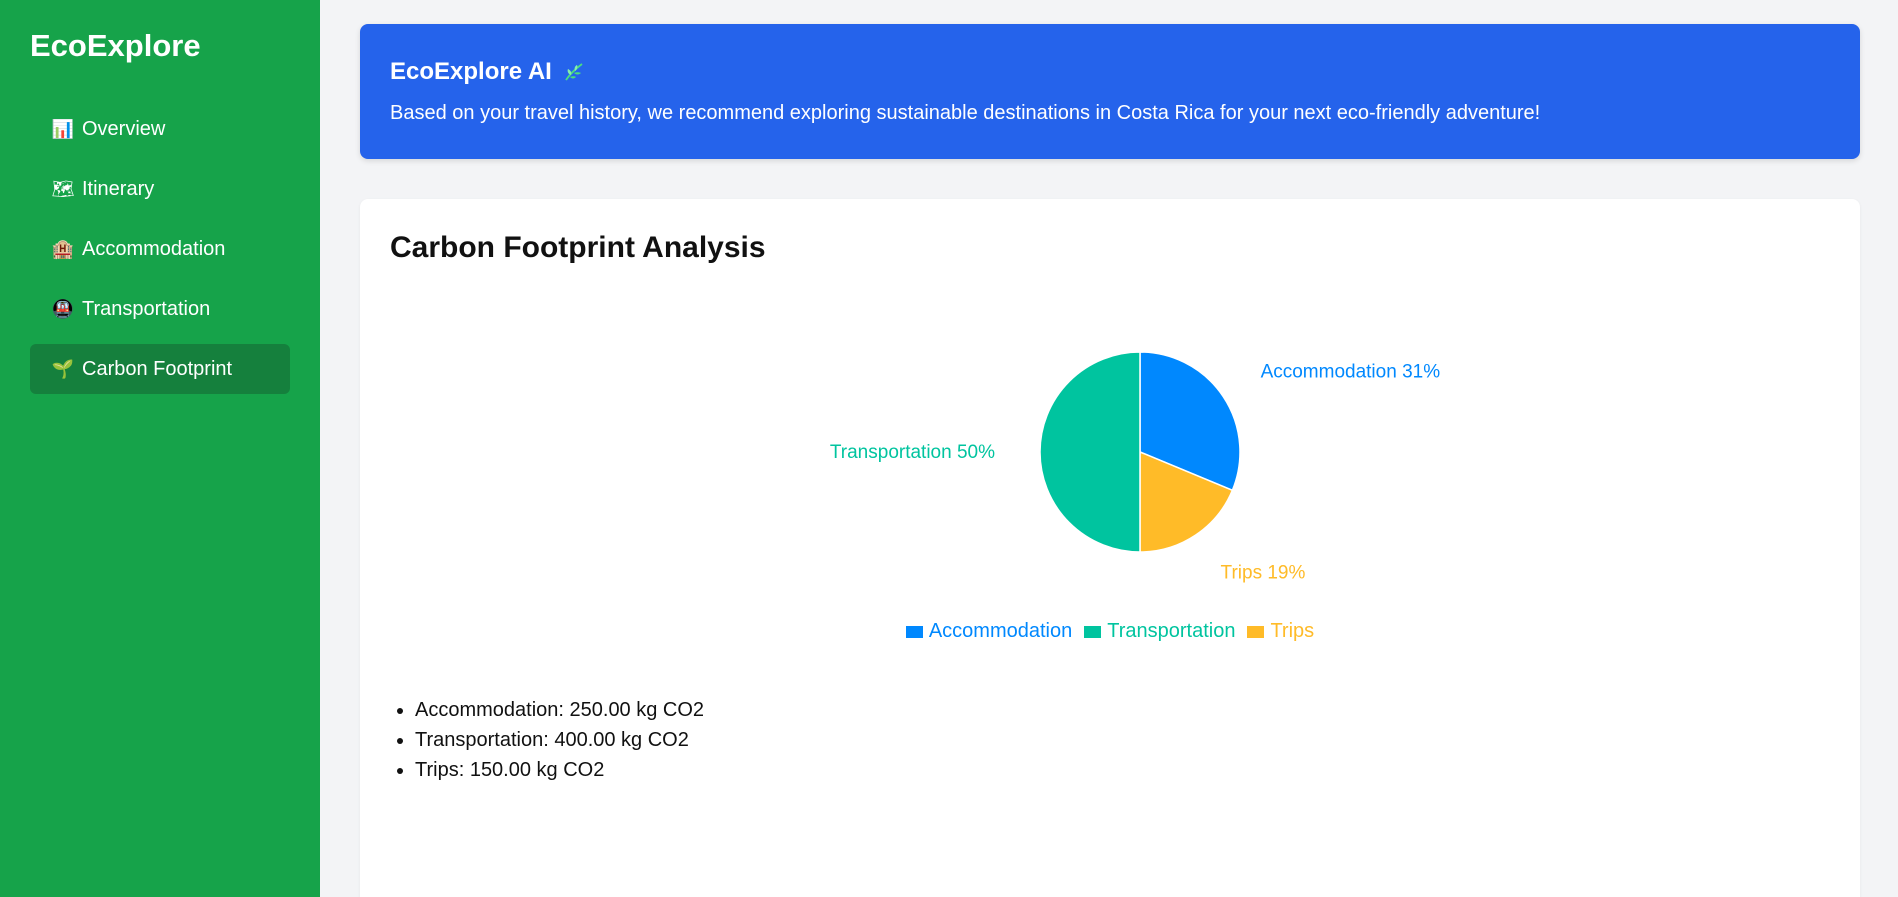 This screenshot has width=1898, height=897. Describe the element at coordinates (912, 452) in the screenshot. I see `slice-label: Transportation 50%` at that location.